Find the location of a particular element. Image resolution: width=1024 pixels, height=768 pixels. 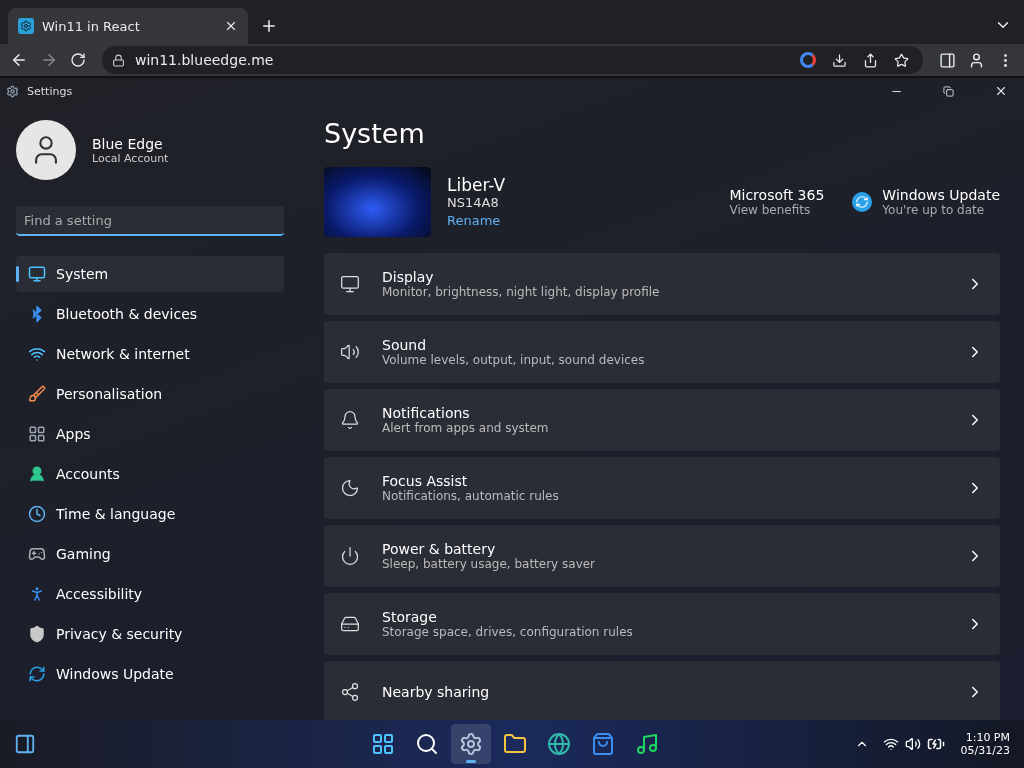

search-field: Find a setting is located at coordinates (150, 221).